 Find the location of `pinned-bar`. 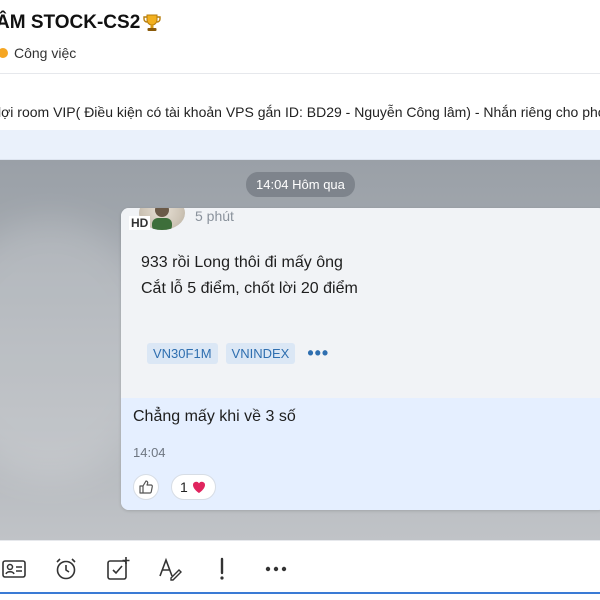

pinned-bar is located at coordinates (300, 145).